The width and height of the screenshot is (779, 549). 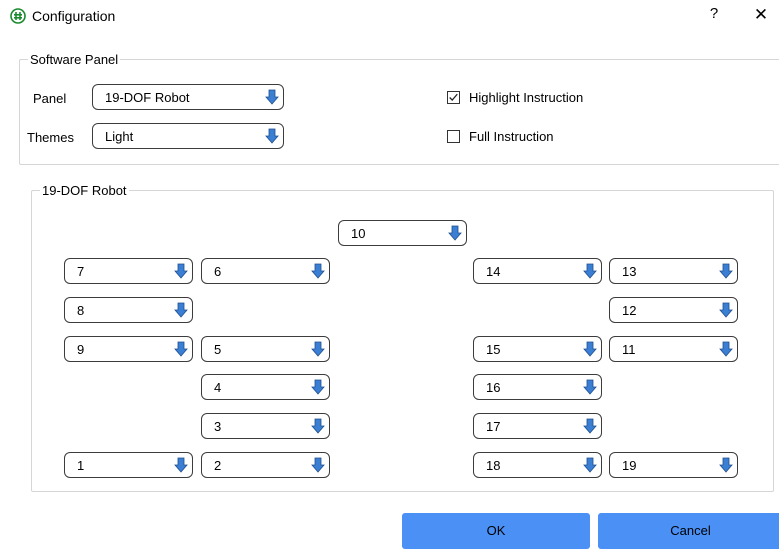 What do you see at coordinates (265, 387) in the screenshot?
I see `joint-select-4: 4` at bounding box center [265, 387].